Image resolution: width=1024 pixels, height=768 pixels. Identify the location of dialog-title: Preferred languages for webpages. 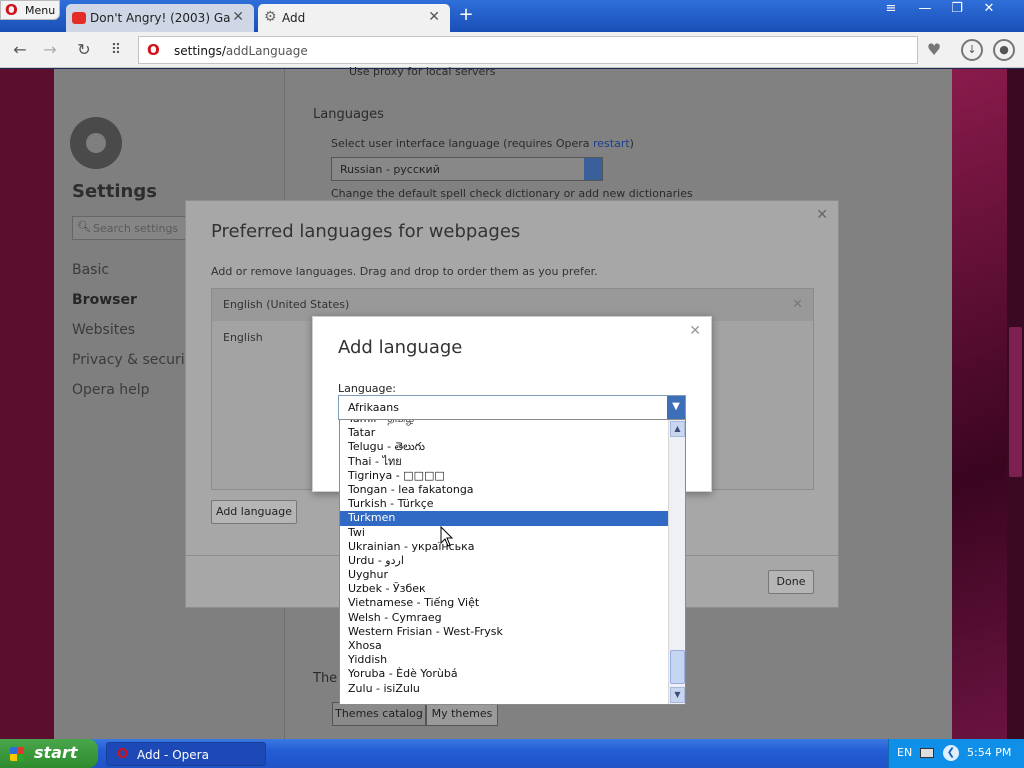
(366, 231).